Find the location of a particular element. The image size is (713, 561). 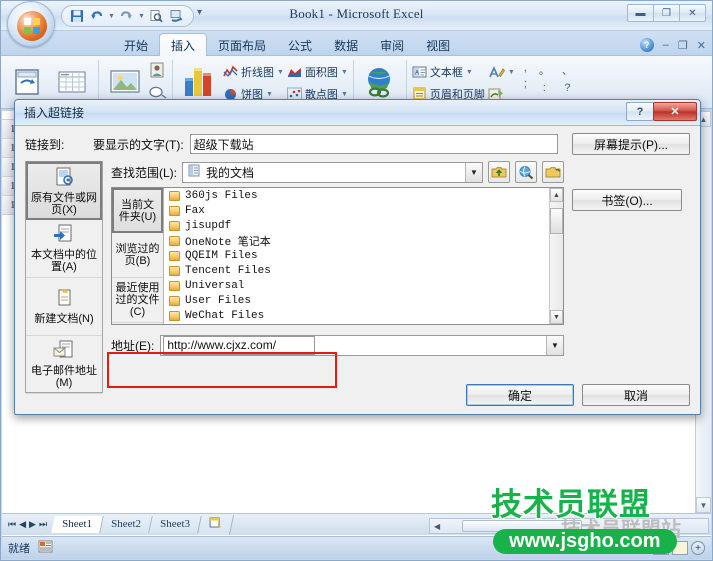

picture-icon is located at coordinates (125, 82).